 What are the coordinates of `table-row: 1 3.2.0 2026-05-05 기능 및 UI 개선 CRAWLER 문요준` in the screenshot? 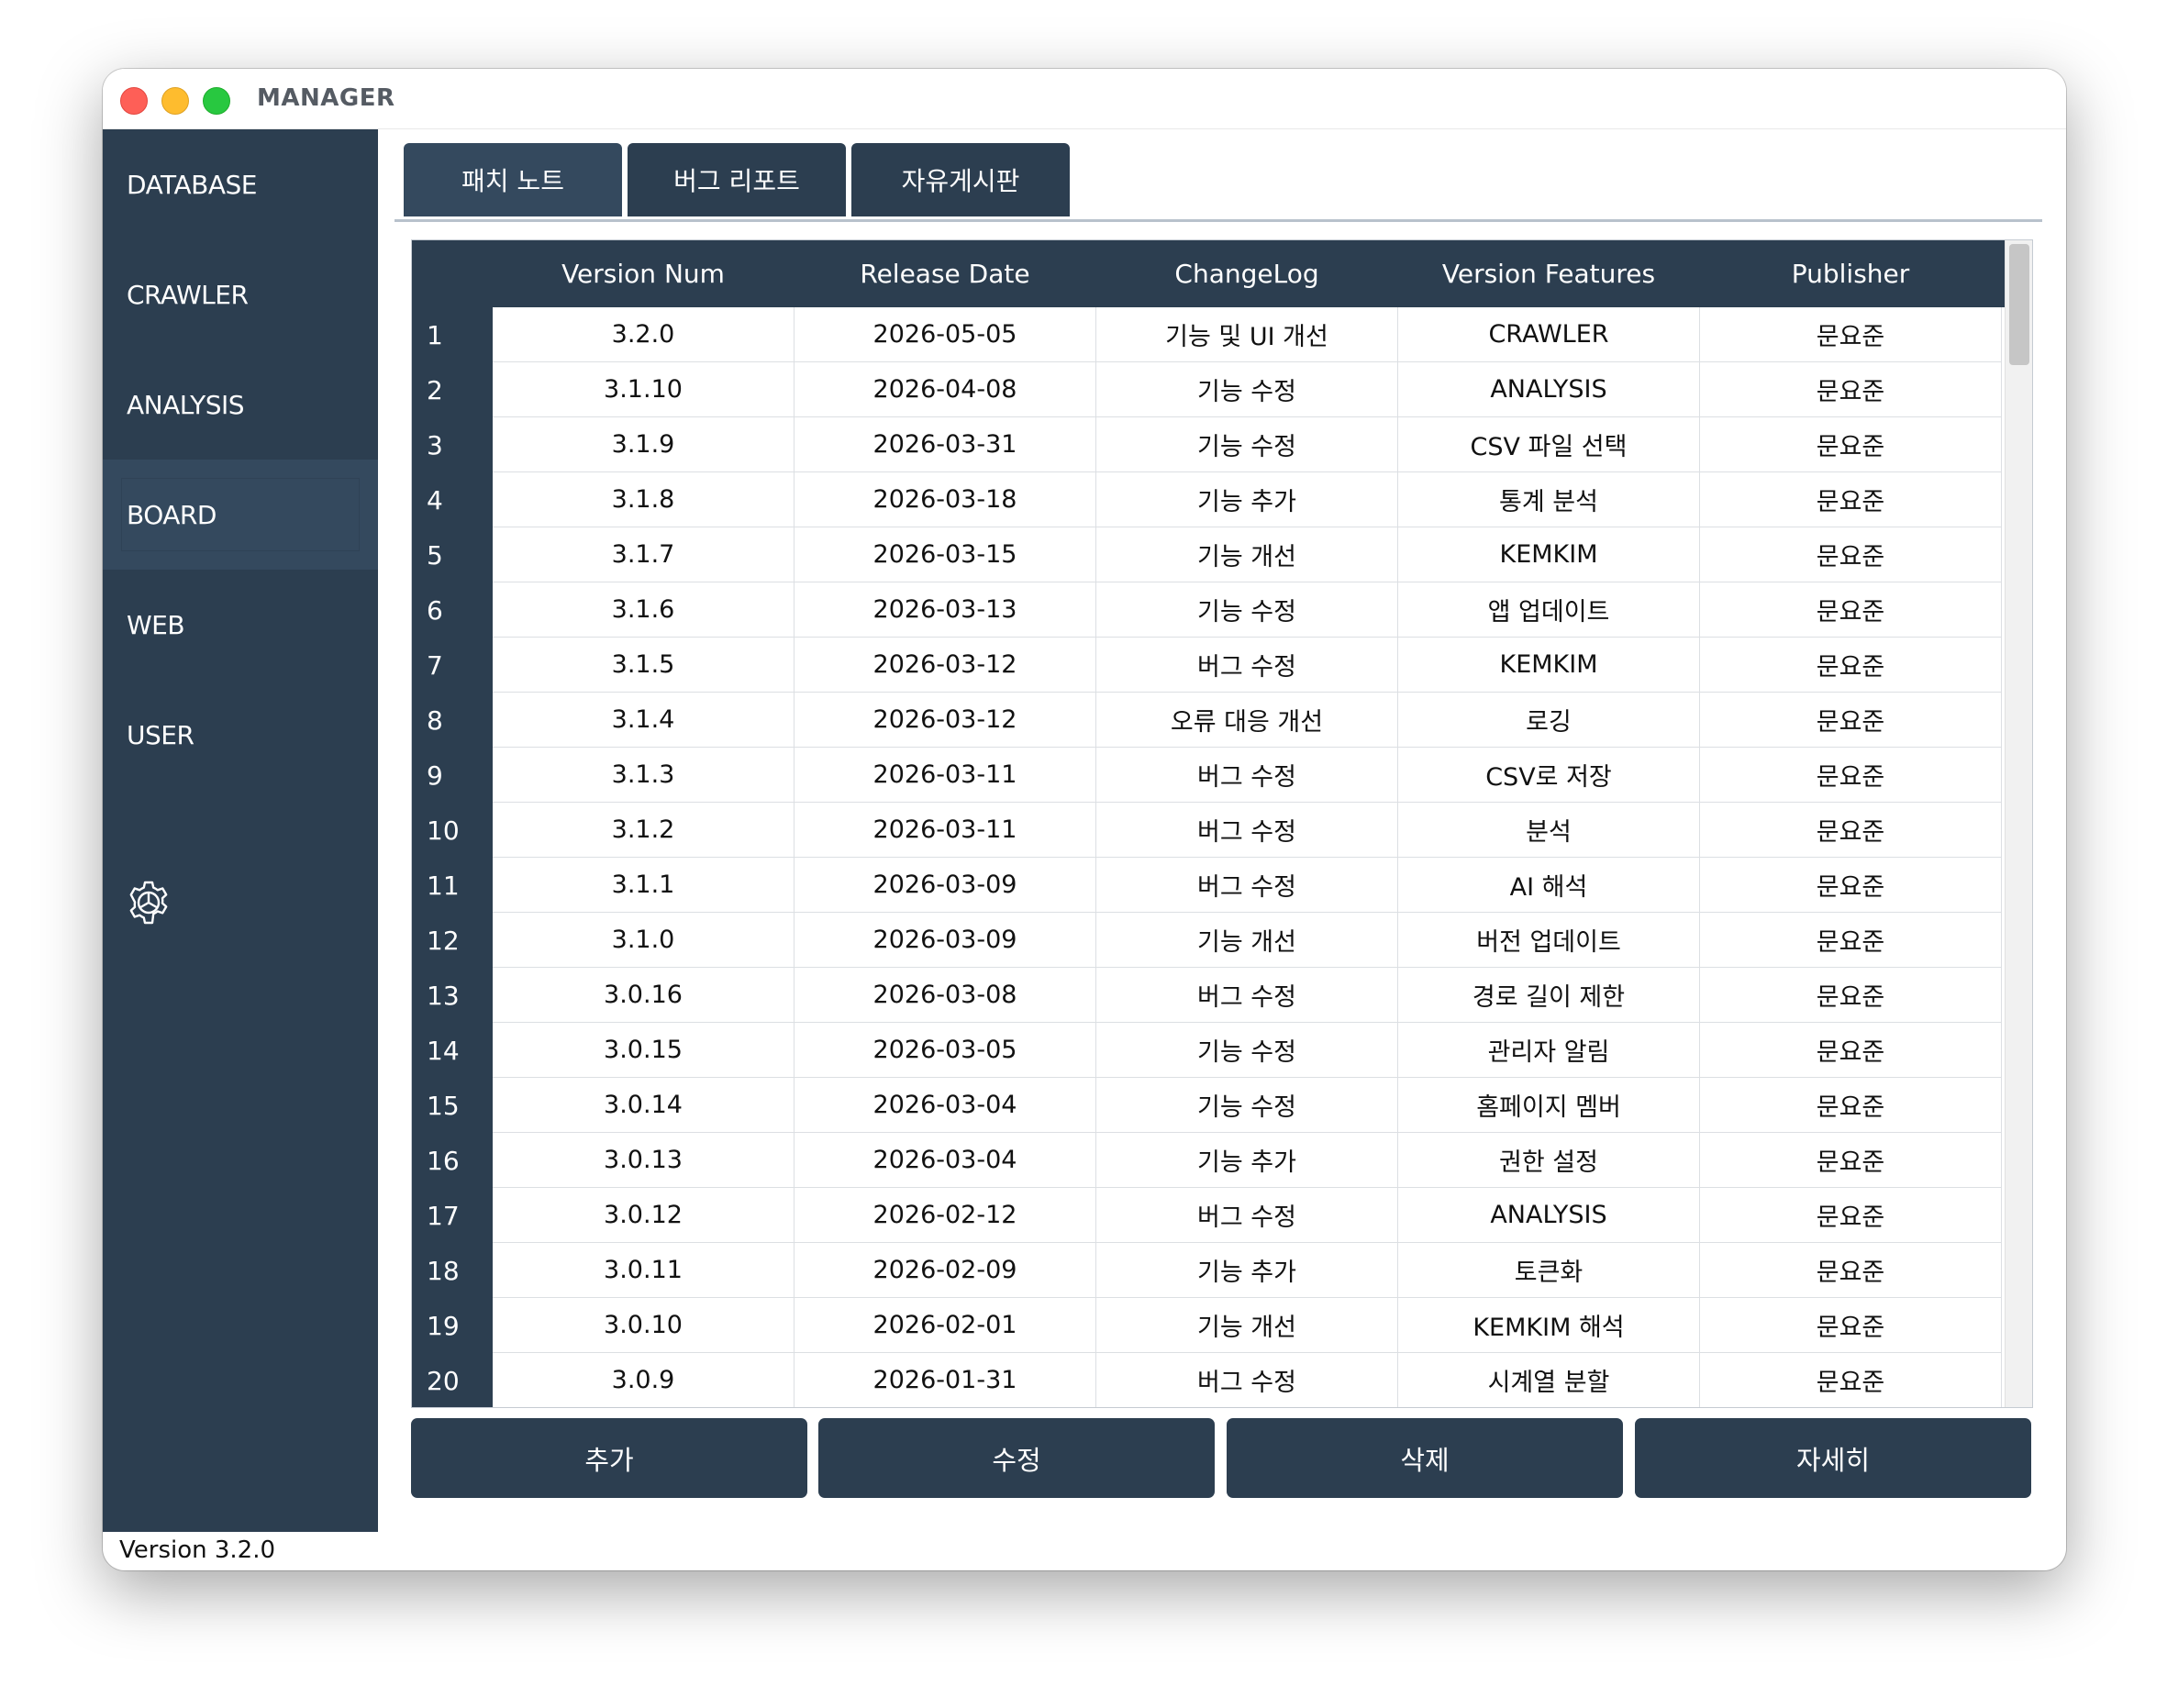 It's located at (1209, 334).